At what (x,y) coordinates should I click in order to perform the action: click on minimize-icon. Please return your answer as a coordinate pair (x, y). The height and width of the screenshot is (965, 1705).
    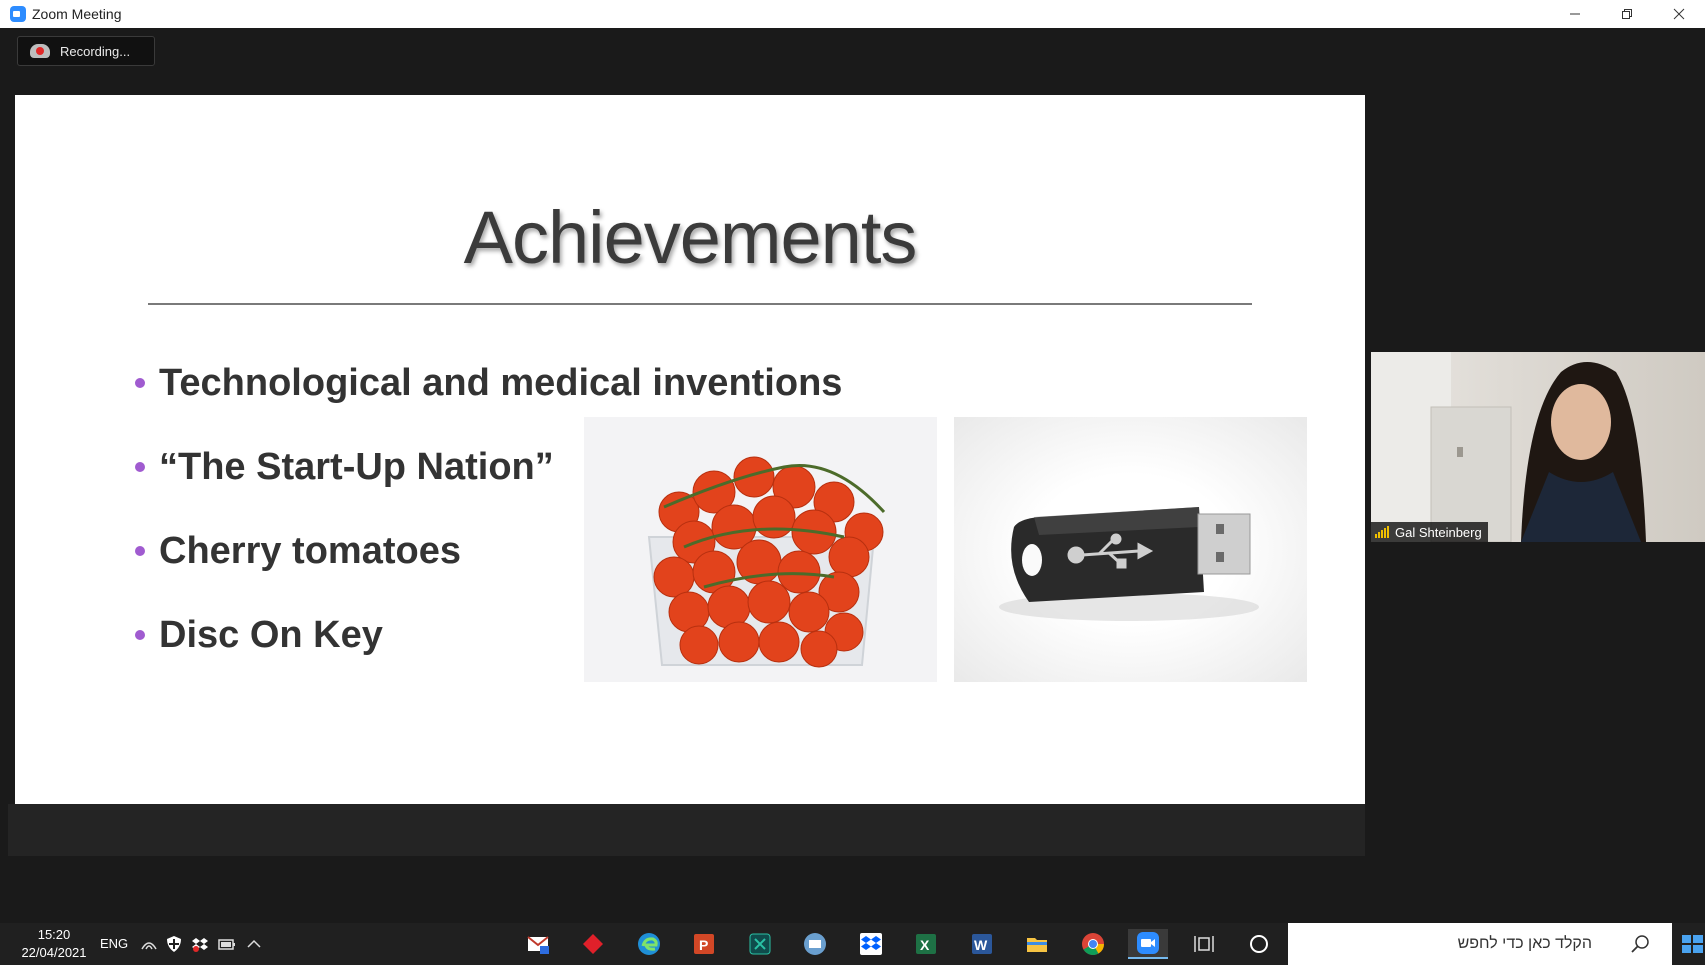
    Looking at the image, I should click on (1575, 14).